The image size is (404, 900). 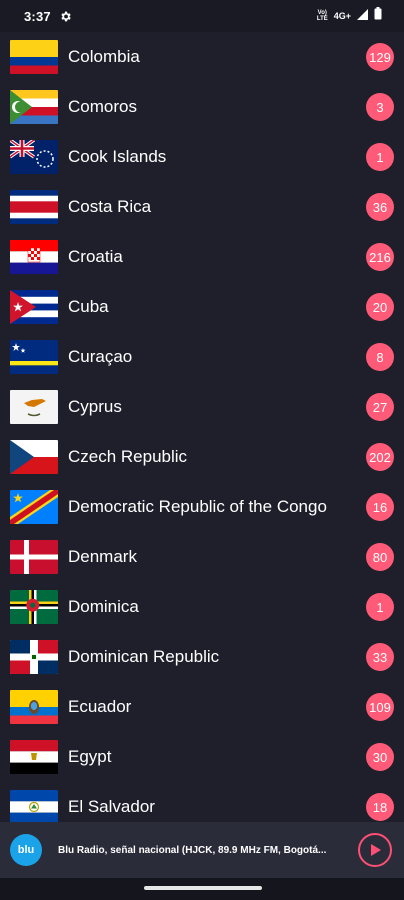 I want to click on station-count-badge: 16, so click(x=380, y=507).